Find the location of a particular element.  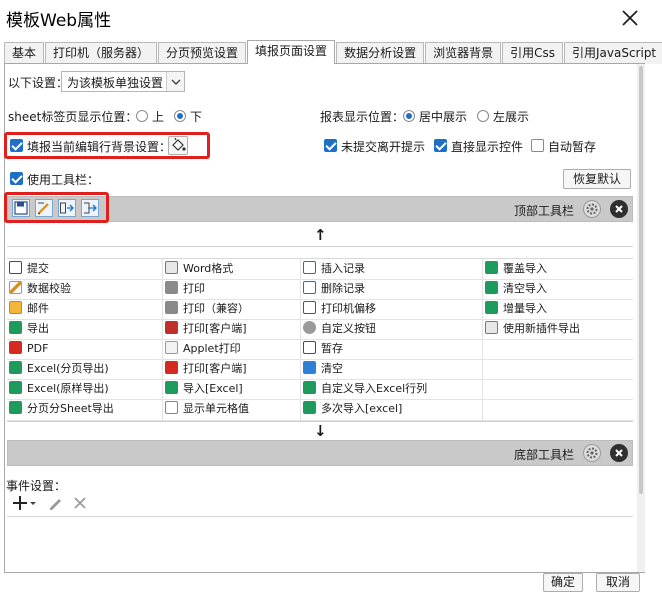

paint-bucket-icon is located at coordinates (179, 144).